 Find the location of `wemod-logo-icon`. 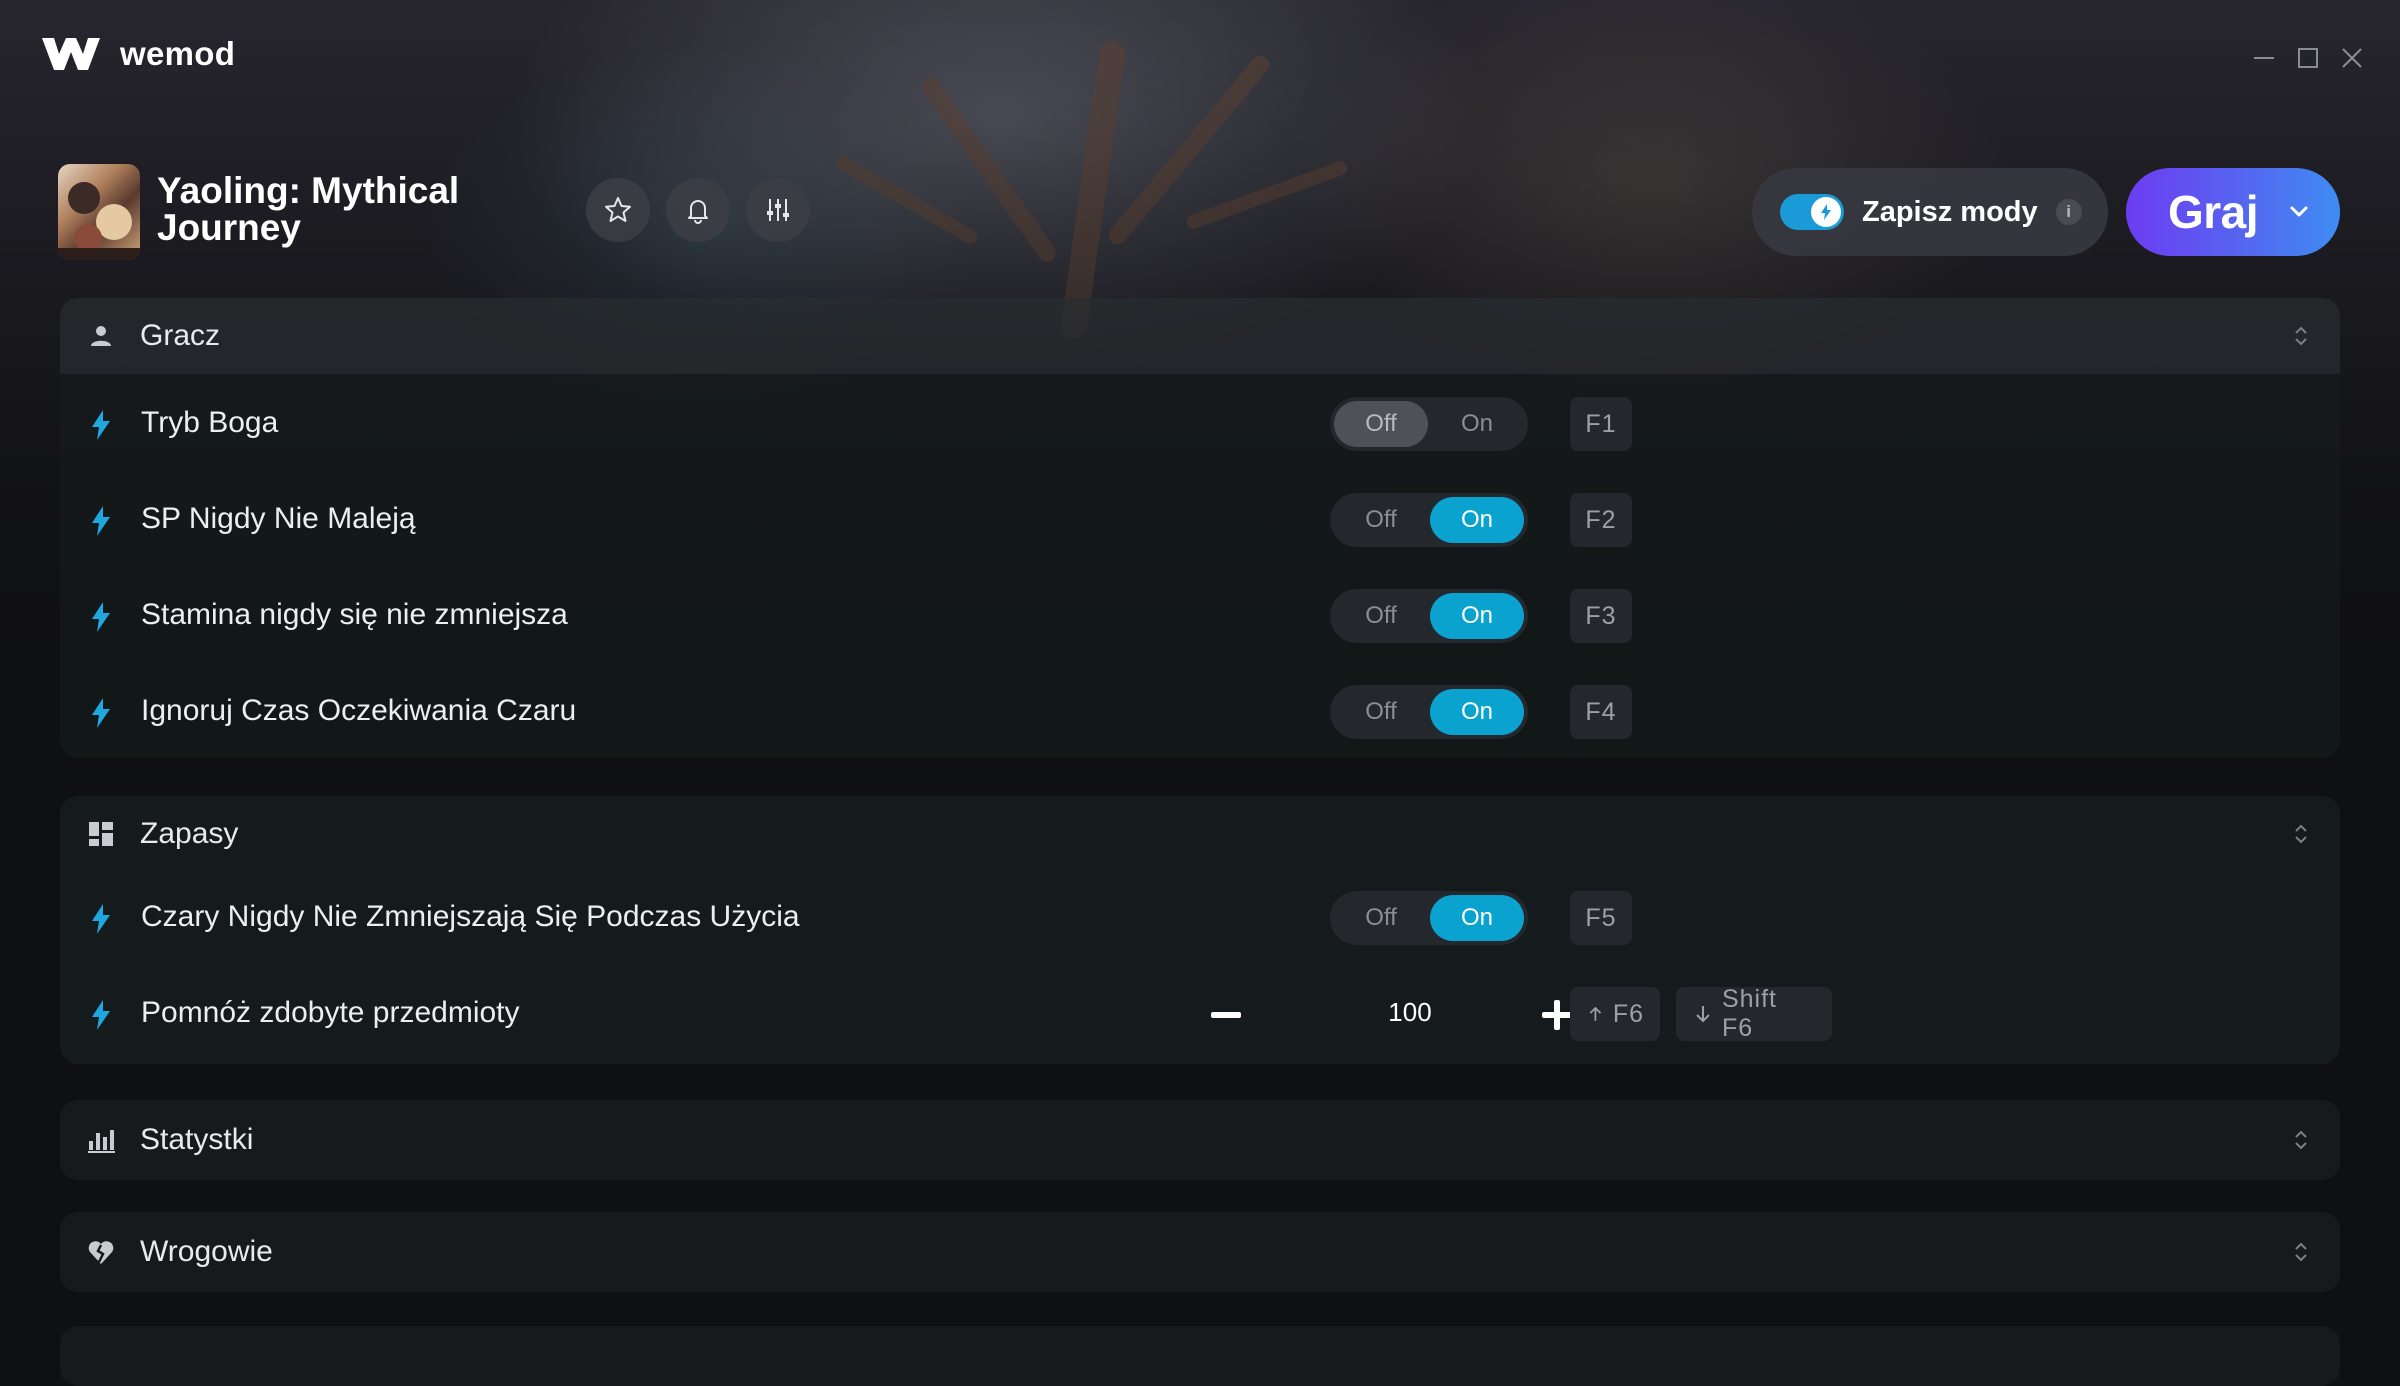

wemod-logo-icon is located at coordinates (71, 54).